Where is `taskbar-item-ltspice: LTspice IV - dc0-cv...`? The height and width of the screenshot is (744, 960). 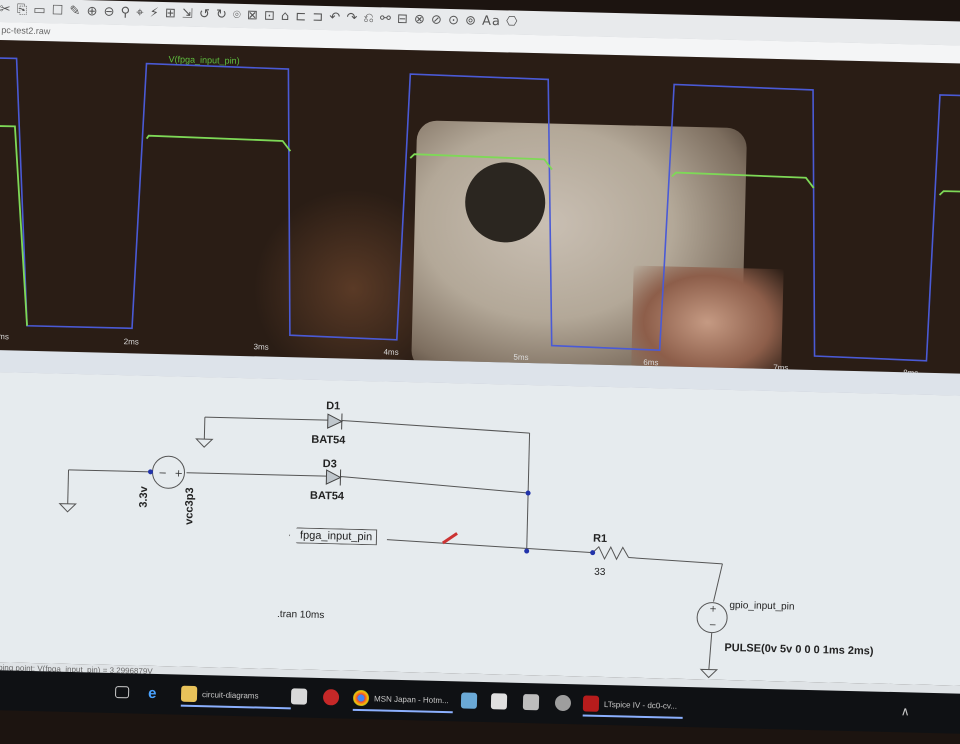
taskbar-item-ltspice: LTspice IV - dc0-cv... is located at coordinates (633, 705).